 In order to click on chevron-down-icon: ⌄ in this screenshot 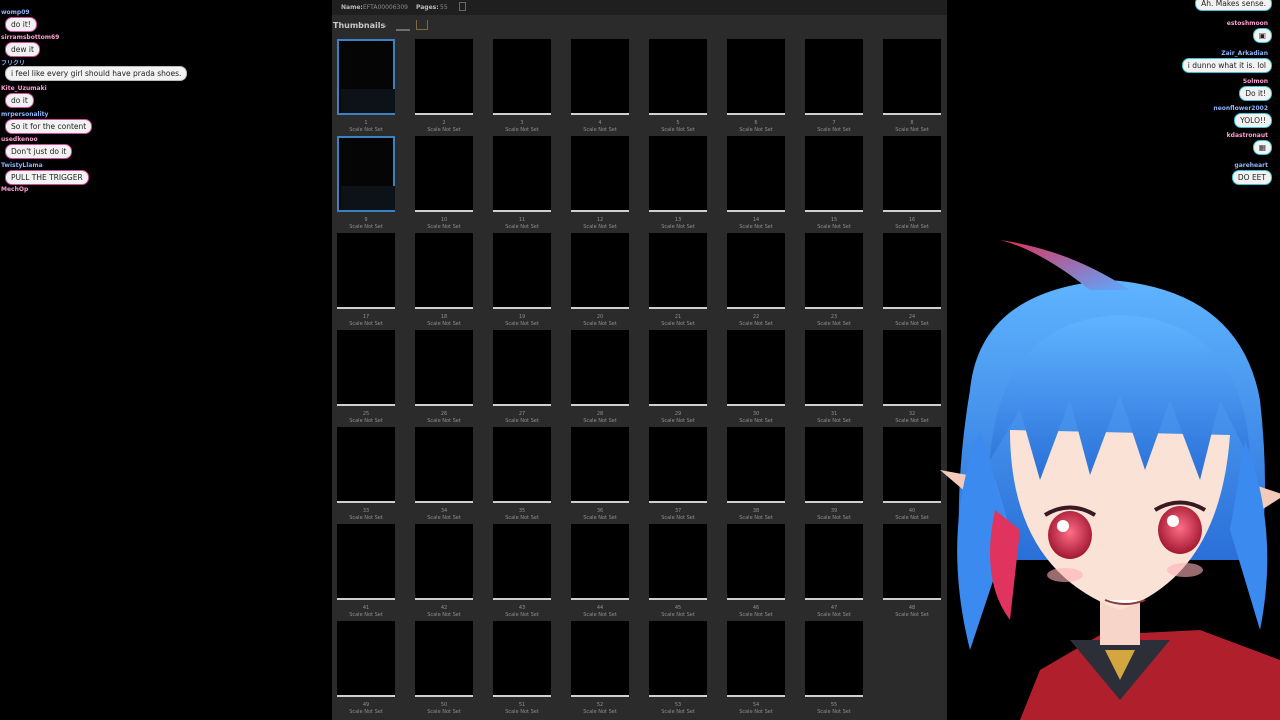, I will do `click(385, 25)`.